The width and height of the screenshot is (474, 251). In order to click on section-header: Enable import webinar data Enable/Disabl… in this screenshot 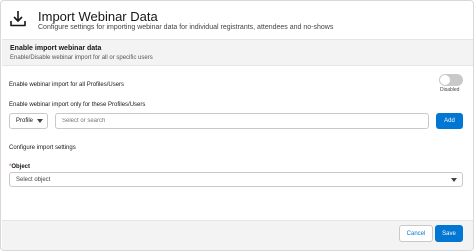, I will do `click(237, 52)`.